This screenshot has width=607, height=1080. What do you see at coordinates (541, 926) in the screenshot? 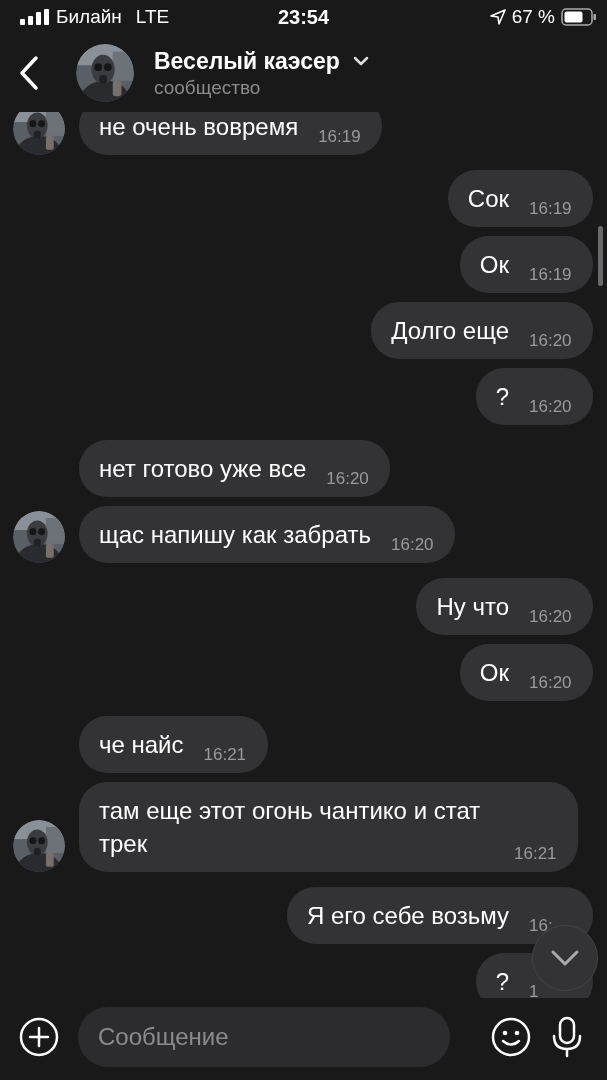
I see `message-time: 16:` at bounding box center [541, 926].